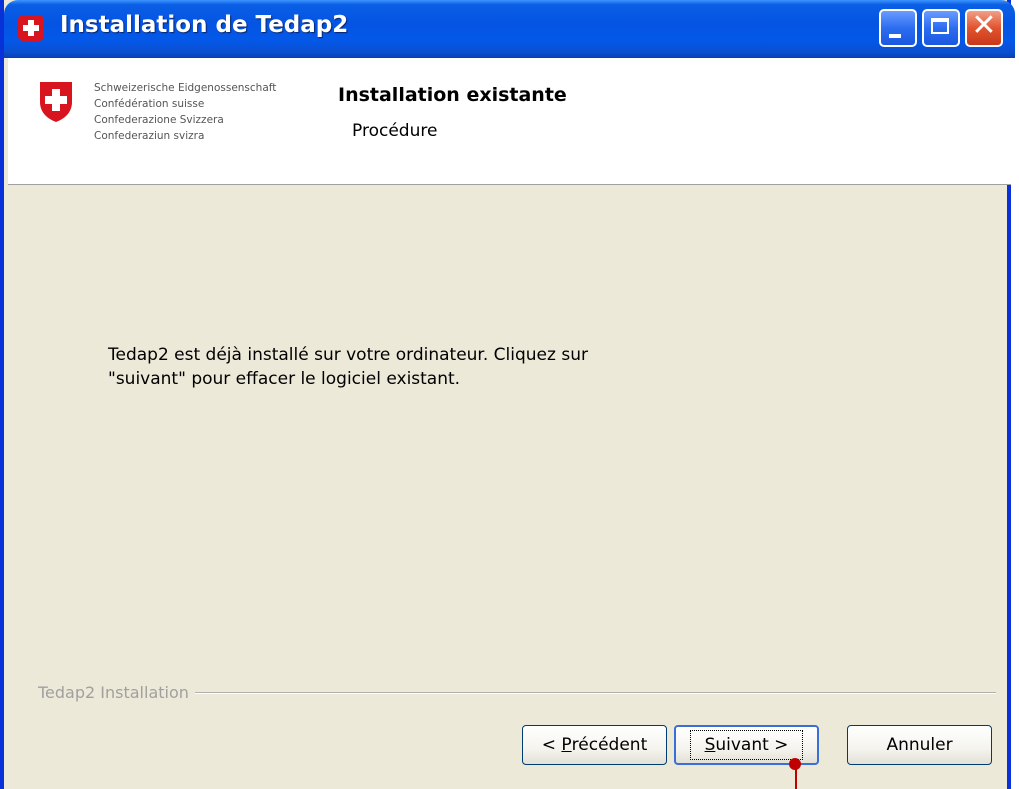 Image resolution: width=1019 pixels, height=789 pixels. What do you see at coordinates (609, 745) in the screenshot?
I see `previous-label: récédent` at bounding box center [609, 745].